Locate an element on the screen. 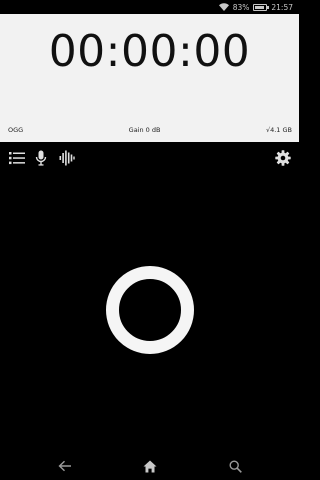 The image size is (320, 480). status-bar: 83% 21:57 is located at coordinates (149, 7).